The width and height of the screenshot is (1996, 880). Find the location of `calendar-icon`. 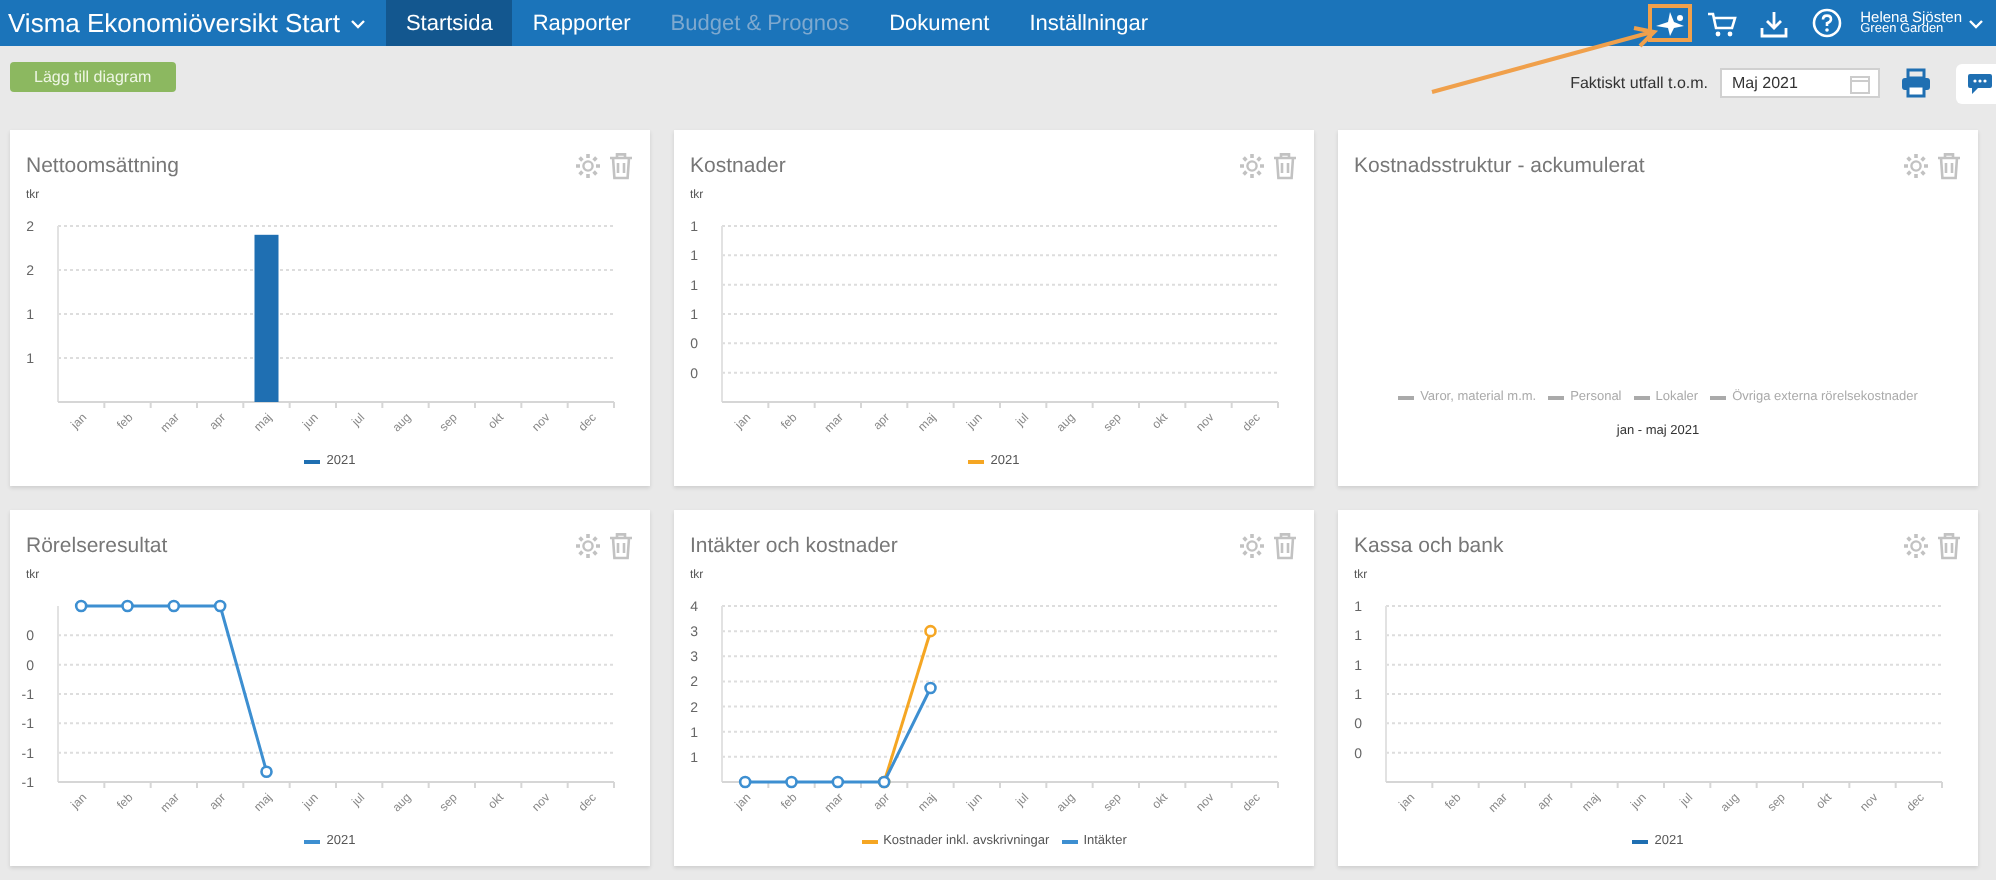

calendar-icon is located at coordinates (1860, 83).